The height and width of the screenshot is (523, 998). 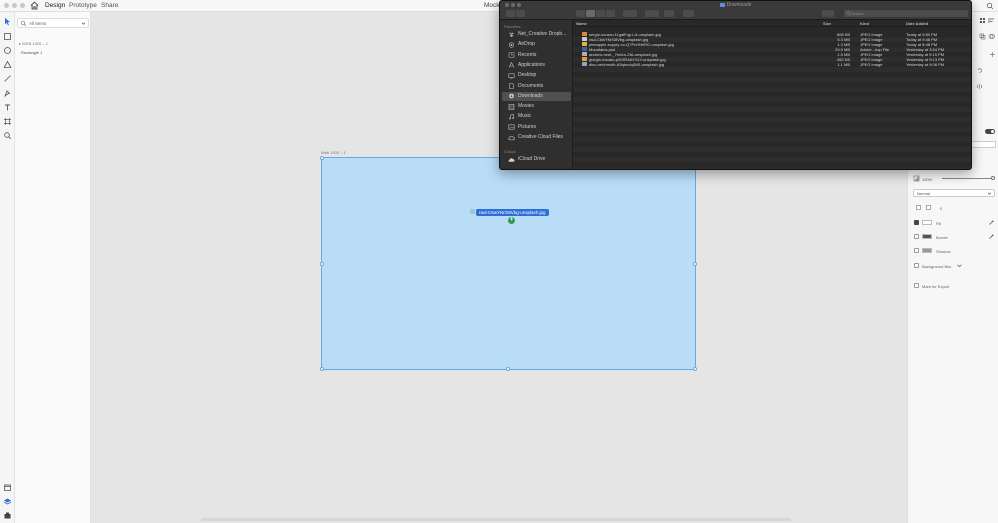 I want to click on sidebar-item-pictures: Pictures, so click(x=536, y=127).